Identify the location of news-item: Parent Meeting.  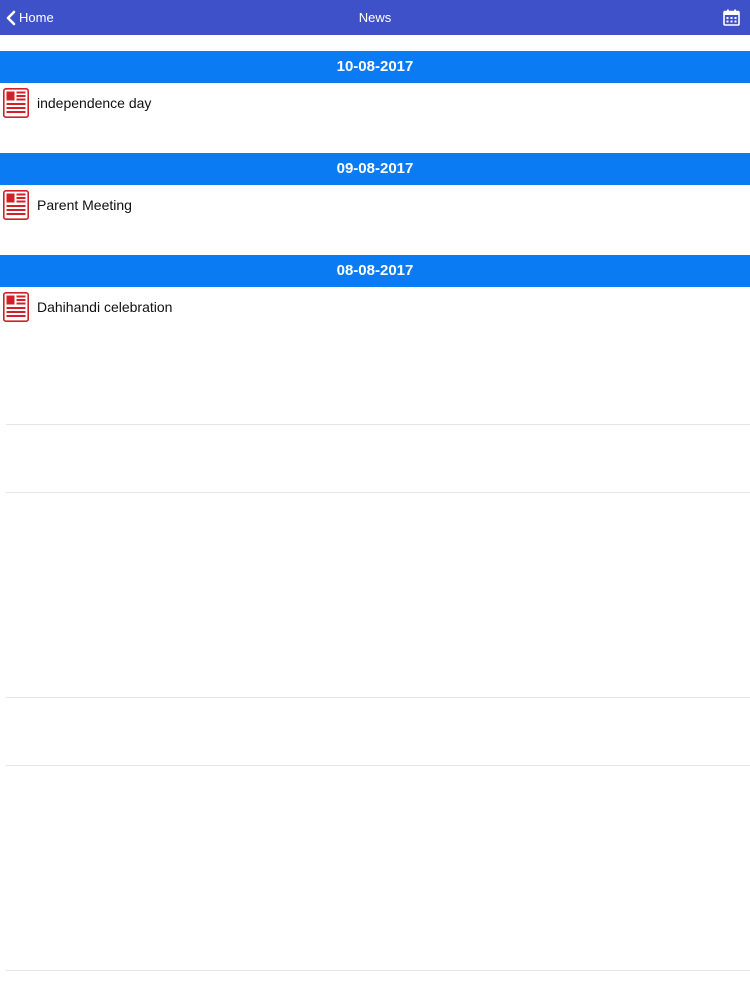
(375, 205).